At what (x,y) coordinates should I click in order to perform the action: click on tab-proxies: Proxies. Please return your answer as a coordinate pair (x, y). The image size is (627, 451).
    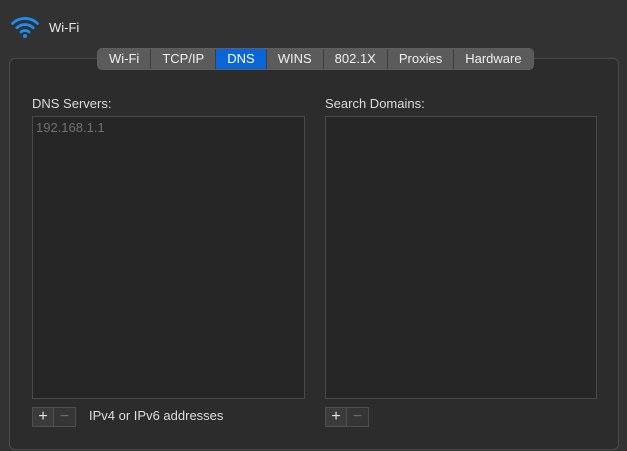
    Looking at the image, I should click on (421, 59).